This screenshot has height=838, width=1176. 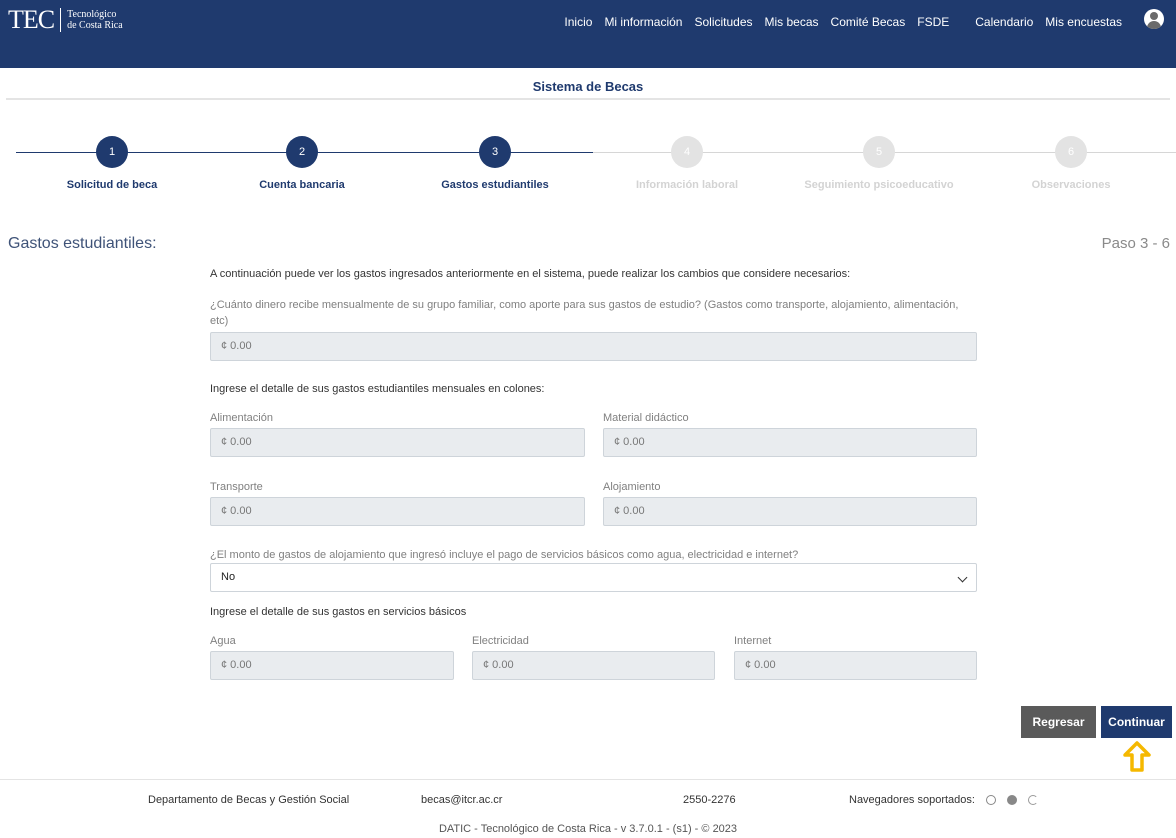 What do you see at coordinates (912, 800) in the screenshot?
I see `browsers-label: Navegadores soportados:` at bounding box center [912, 800].